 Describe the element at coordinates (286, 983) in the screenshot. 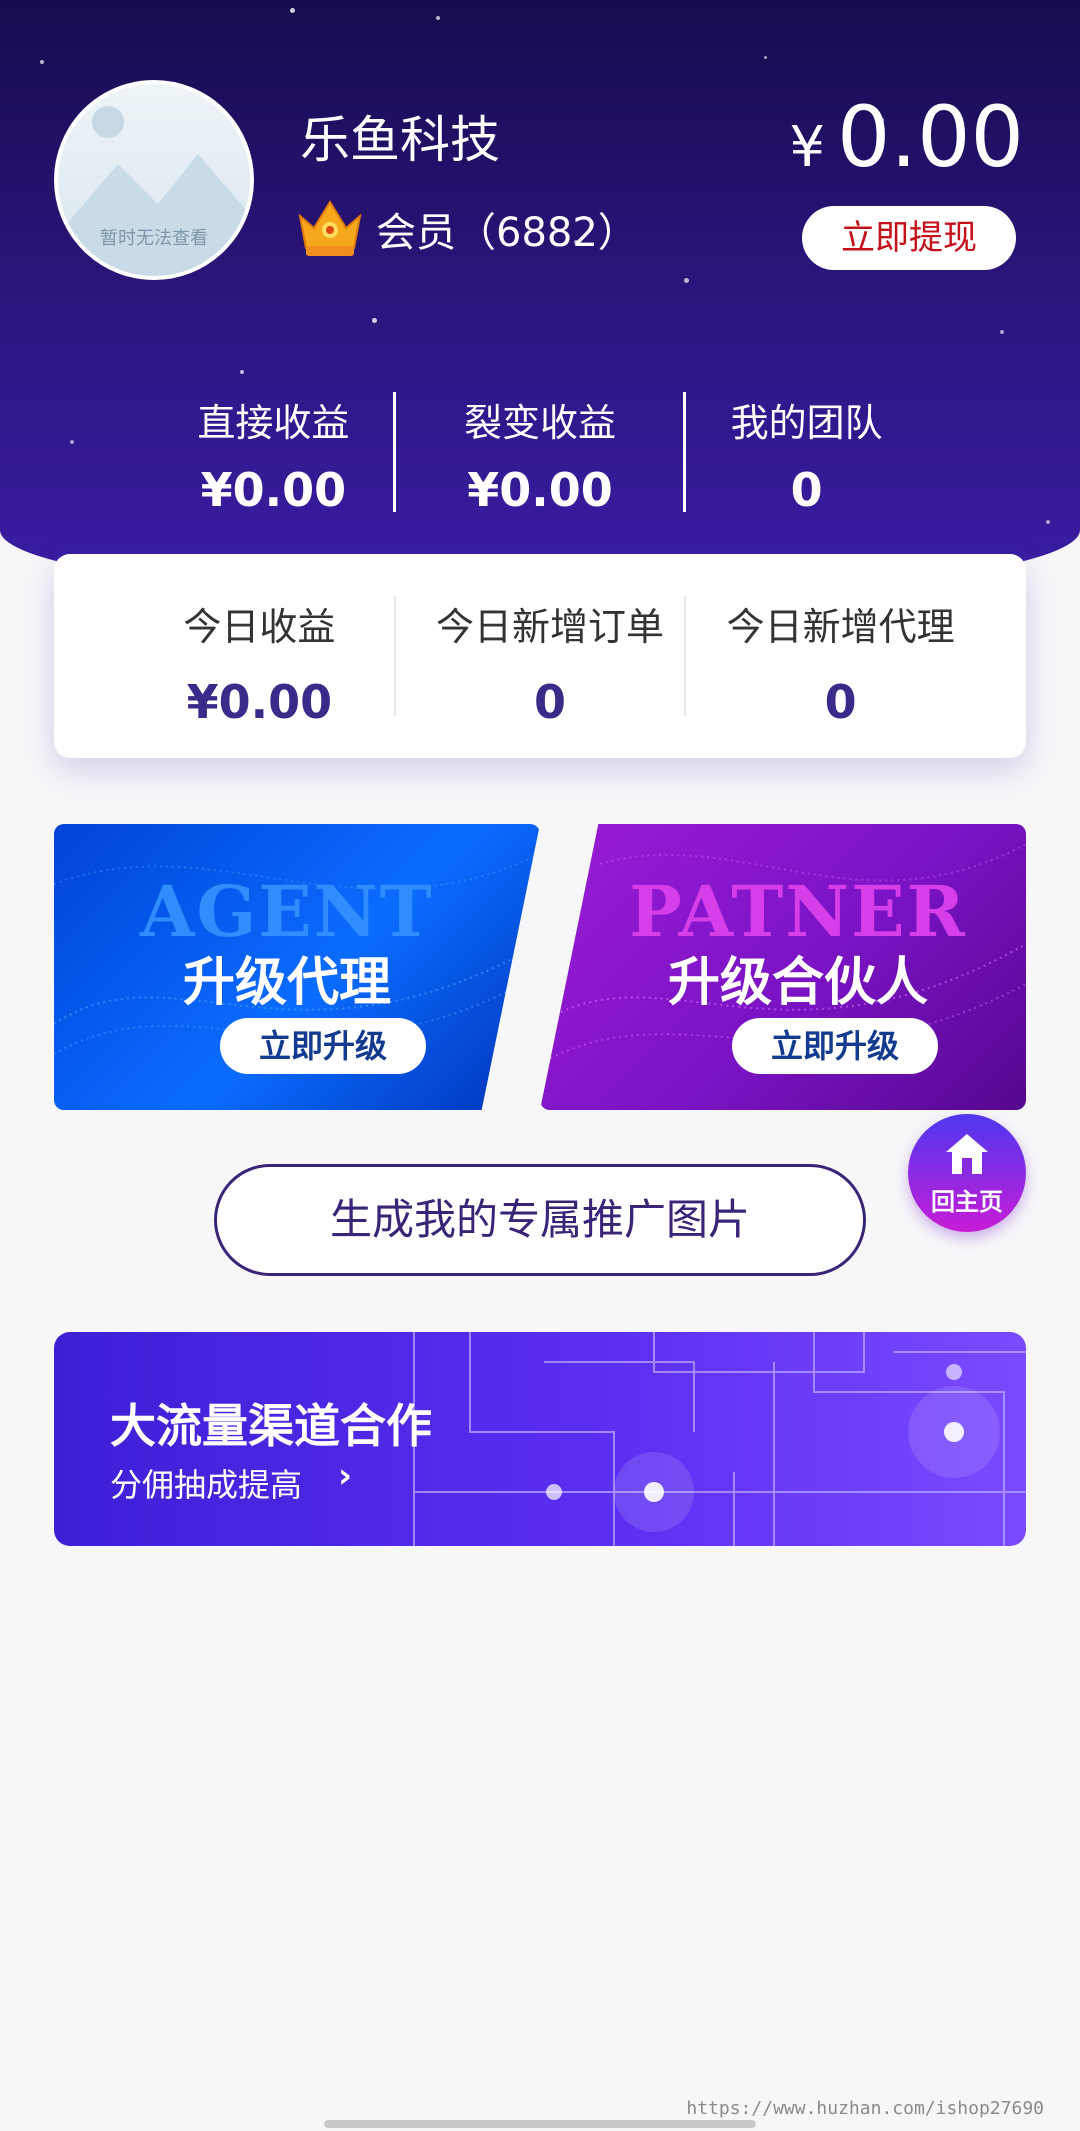

I see `upgrade-agent-title: 升级代理` at that location.